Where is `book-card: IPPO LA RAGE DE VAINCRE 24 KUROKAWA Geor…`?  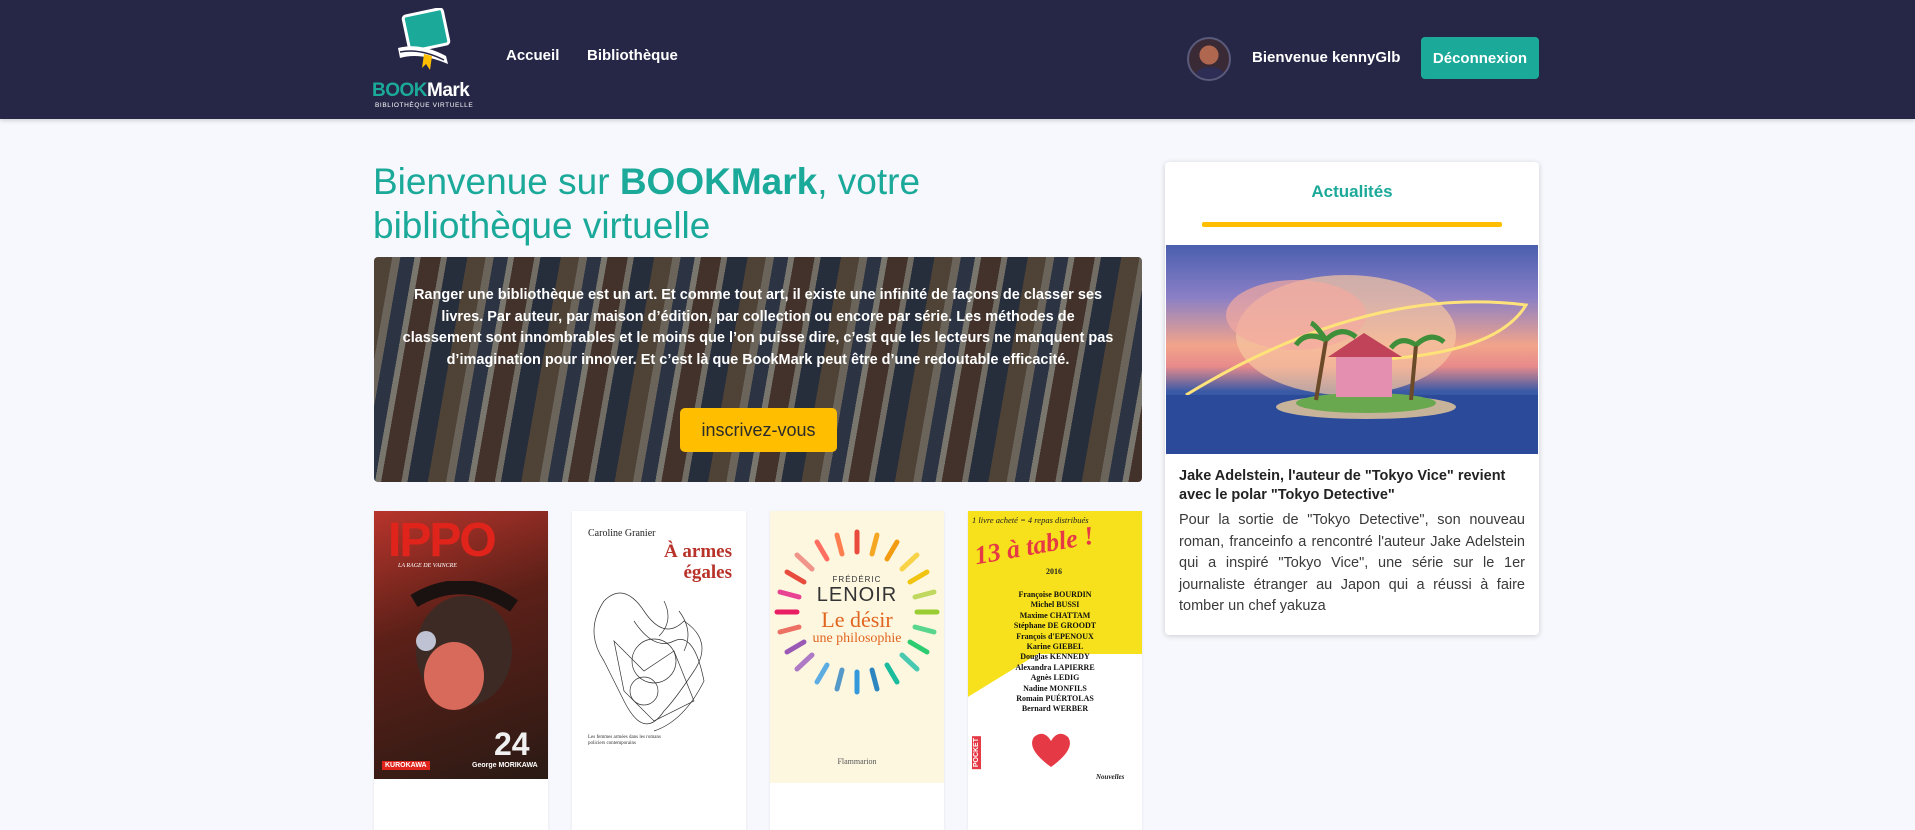 book-card: IPPO LA RAGE DE VAINCRE 24 KUROKAWA Geor… is located at coordinates (461, 670).